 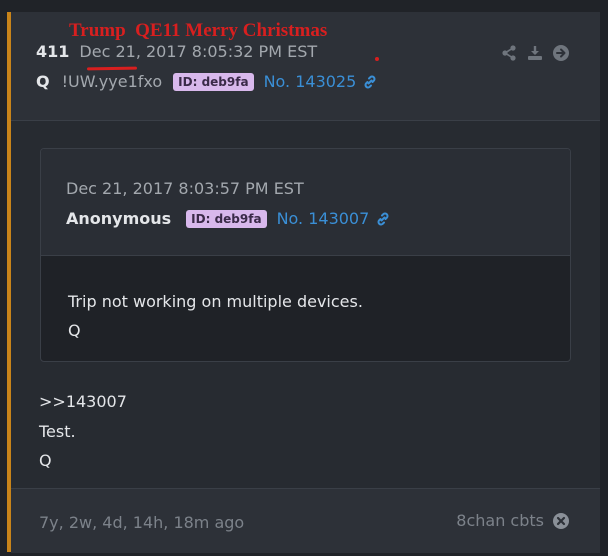 What do you see at coordinates (310, 81) in the screenshot?
I see `post-link-text: No. 143025` at bounding box center [310, 81].